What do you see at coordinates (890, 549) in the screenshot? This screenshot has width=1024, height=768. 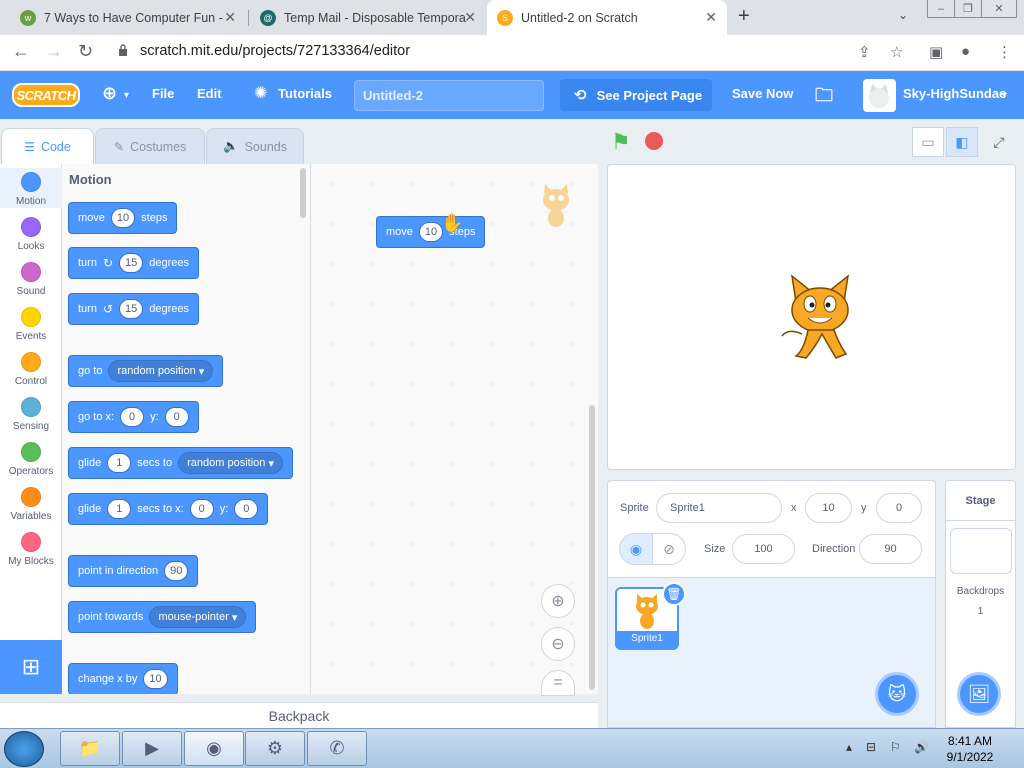 I see `direction-input: 90` at bounding box center [890, 549].